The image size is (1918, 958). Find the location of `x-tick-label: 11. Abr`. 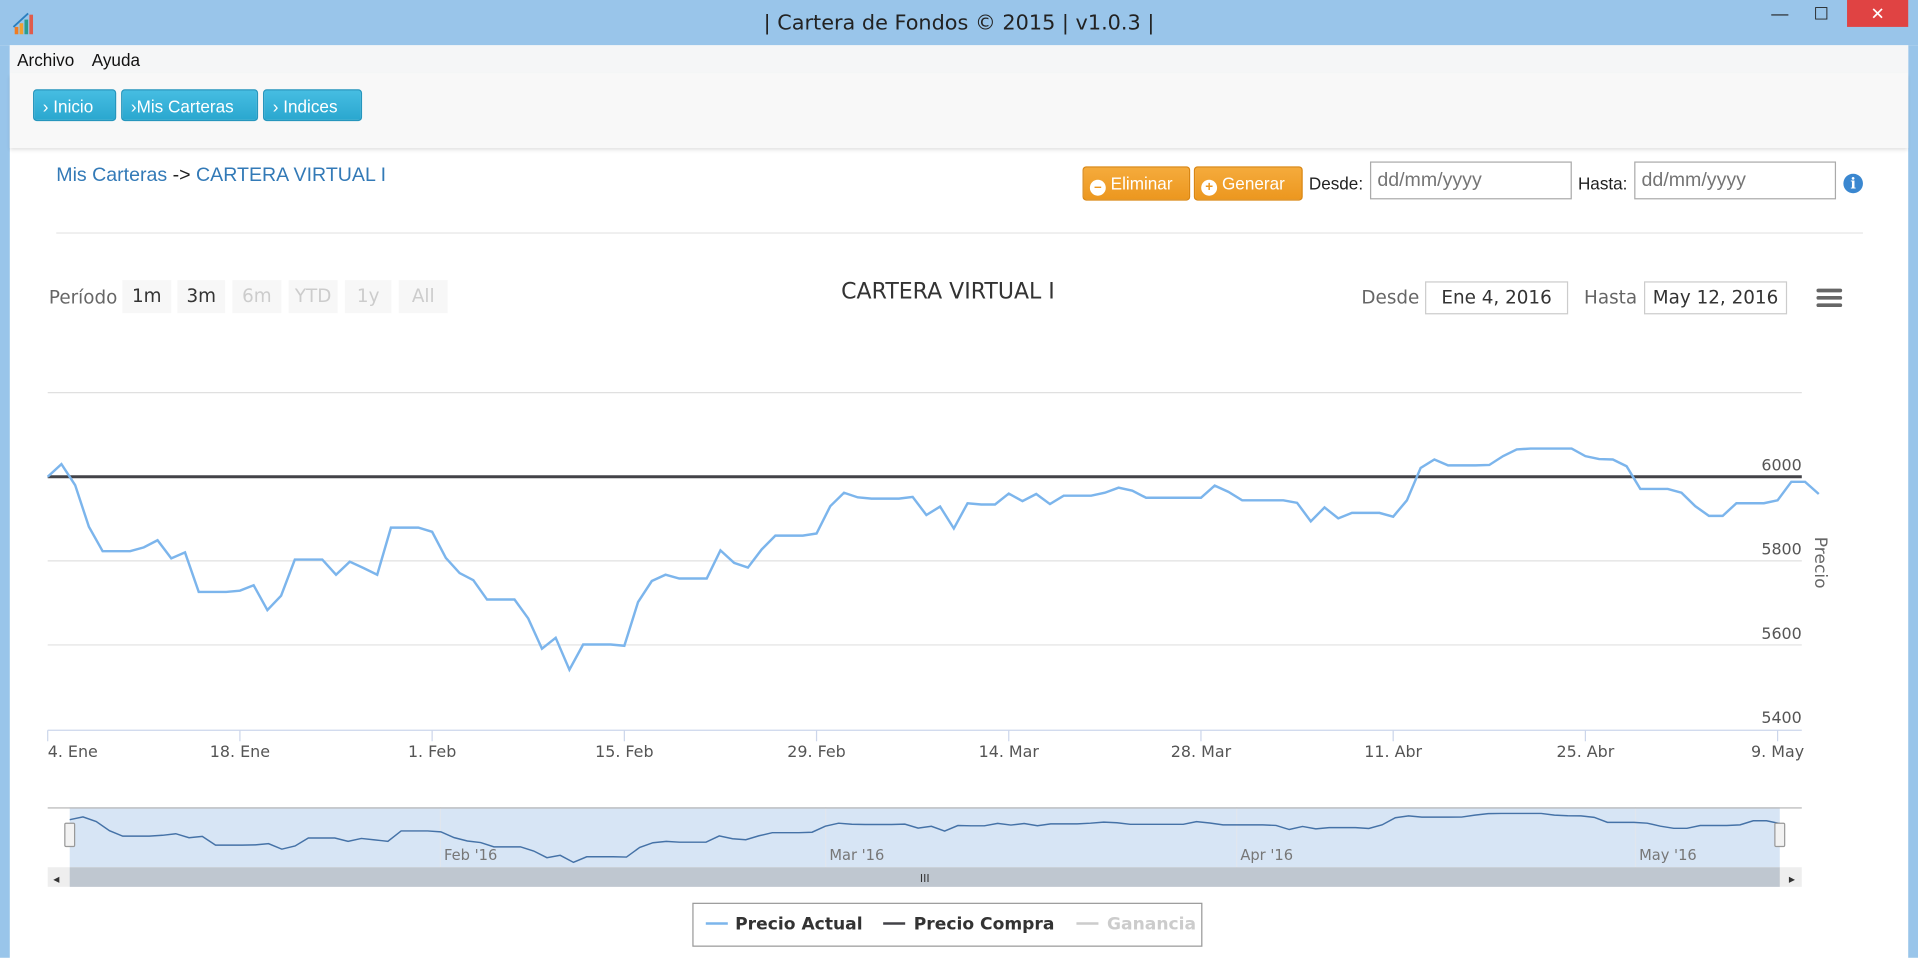

x-tick-label: 11. Abr is located at coordinates (1393, 751).